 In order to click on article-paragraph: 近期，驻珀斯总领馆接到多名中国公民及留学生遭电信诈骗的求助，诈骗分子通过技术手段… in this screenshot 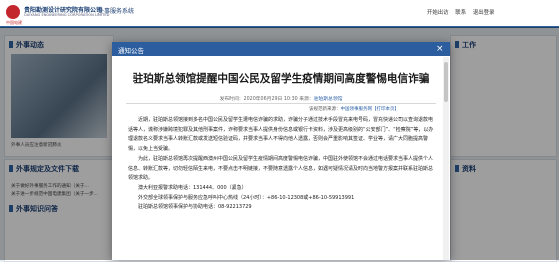, I will do `click(281, 135)`.